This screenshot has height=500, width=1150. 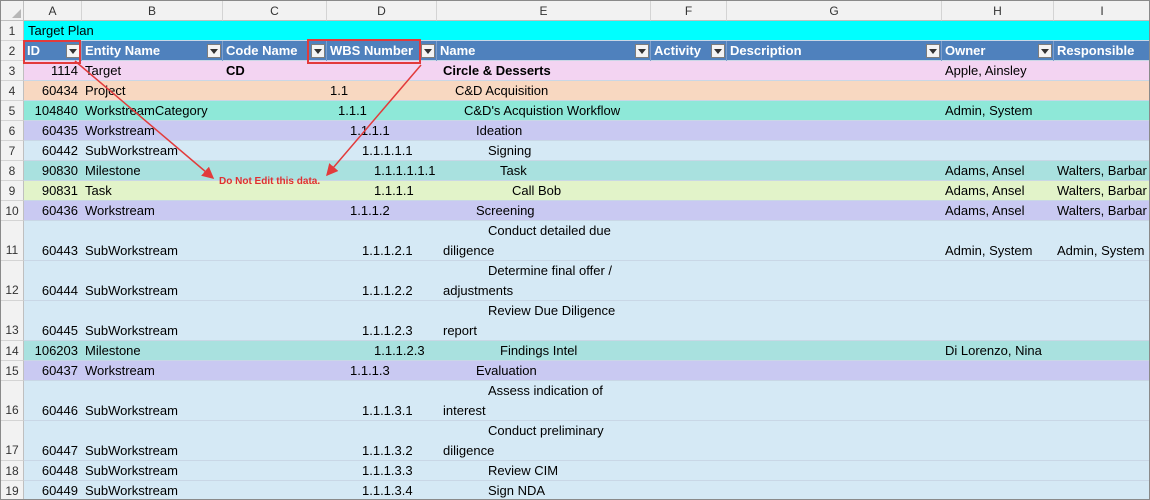 I want to click on annotation-arrow-id, so click(x=144, y=119).